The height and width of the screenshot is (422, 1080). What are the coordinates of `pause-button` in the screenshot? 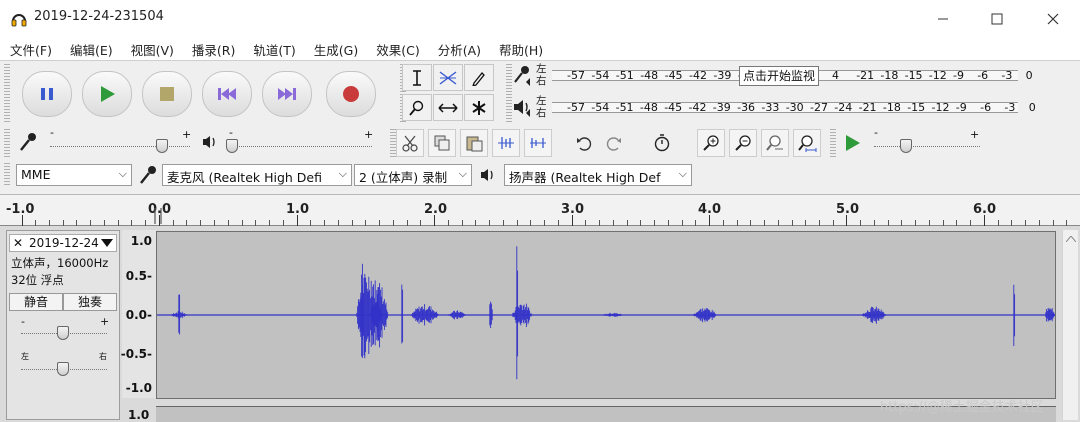 It's located at (47, 94).